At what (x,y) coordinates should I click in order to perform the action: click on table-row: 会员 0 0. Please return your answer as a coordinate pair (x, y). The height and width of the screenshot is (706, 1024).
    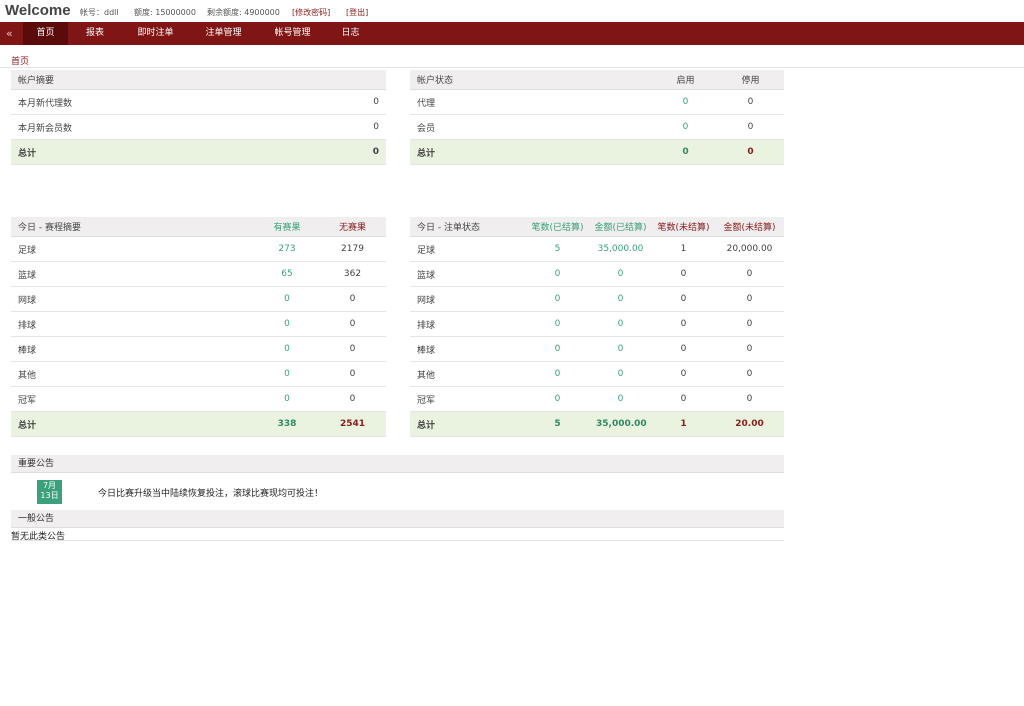
    Looking at the image, I should click on (597, 127).